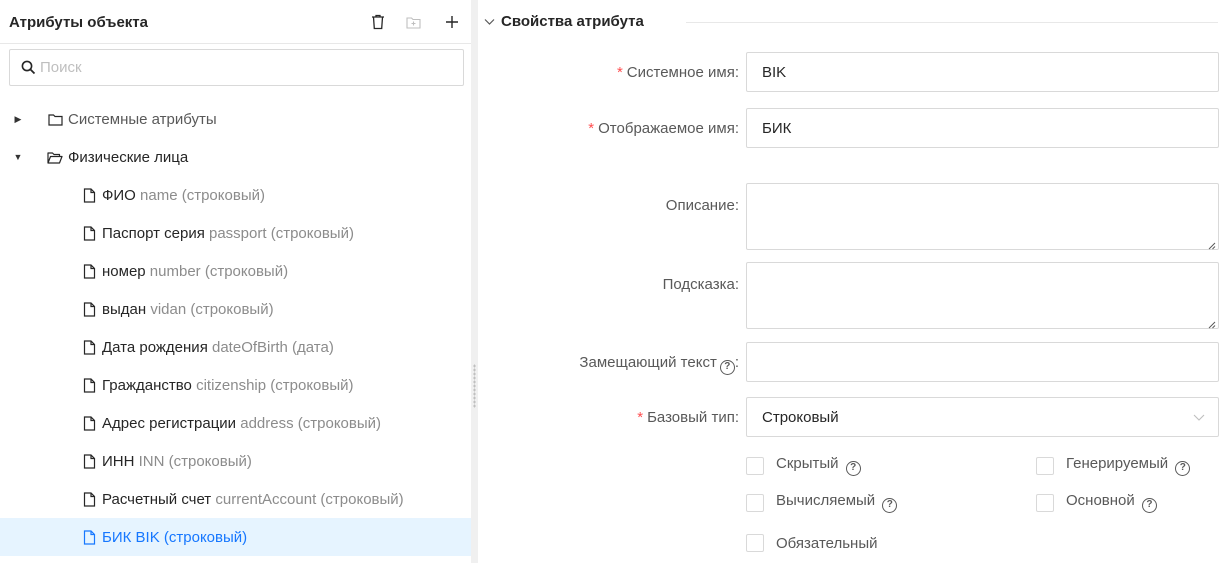 The height and width of the screenshot is (563, 1226). Describe the element at coordinates (157, 499) in the screenshot. I see `tree-item-name: Расчетный счет` at that location.